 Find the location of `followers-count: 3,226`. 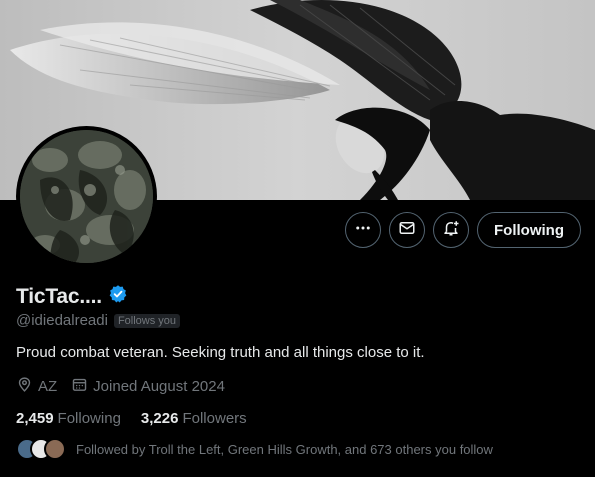

followers-count: 3,226 is located at coordinates (159, 418).